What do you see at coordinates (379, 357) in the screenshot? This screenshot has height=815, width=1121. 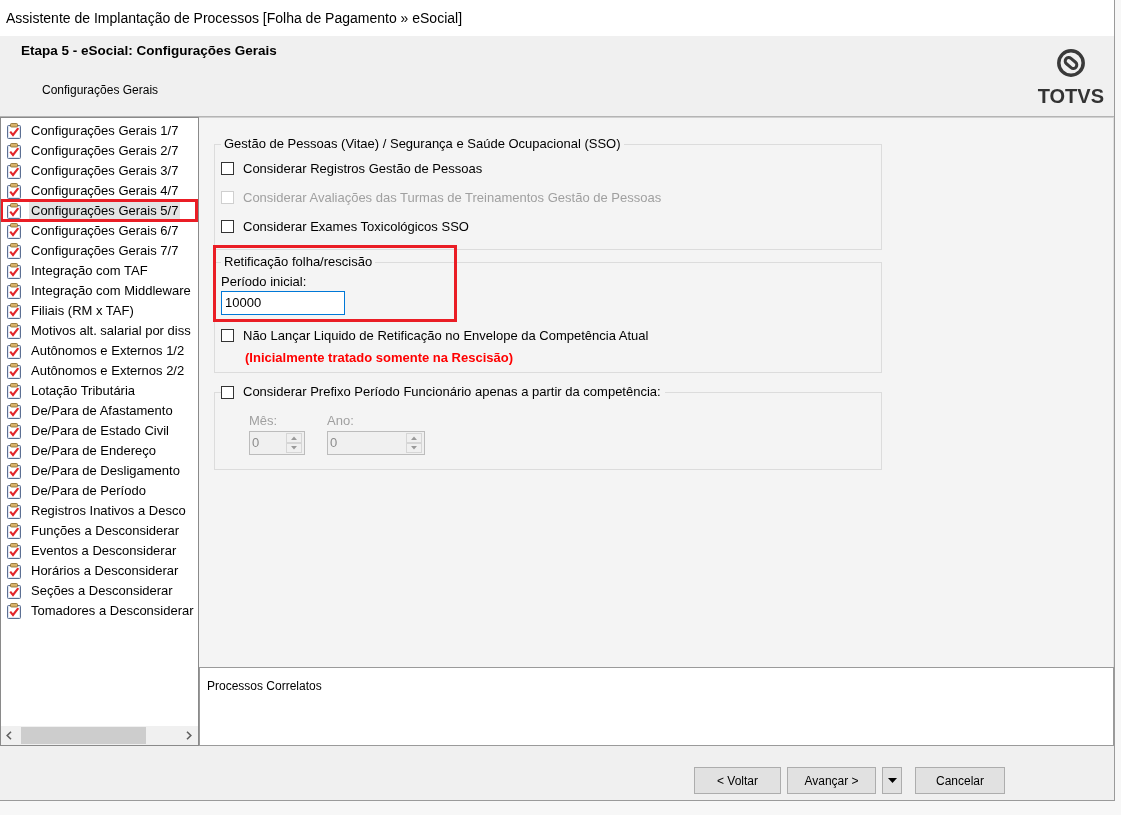 I see `warning-note: (Inicialmente tratado somente na Rescisão)` at bounding box center [379, 357].